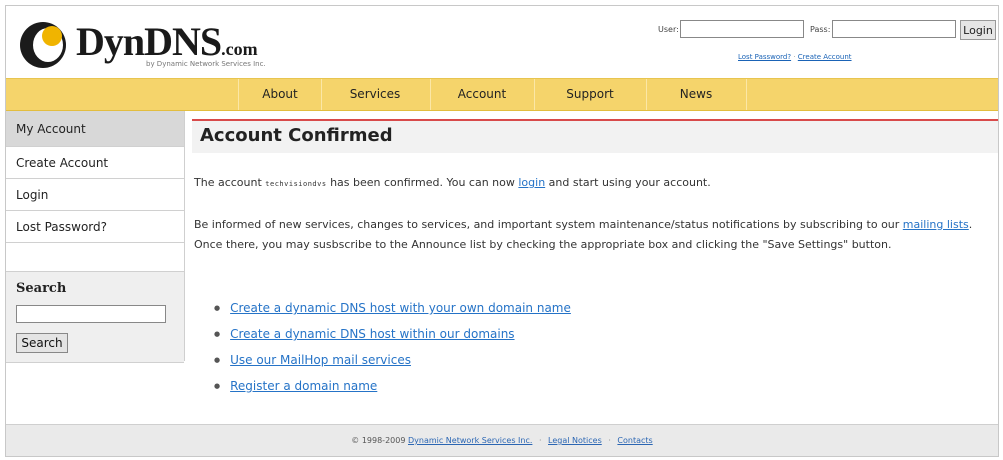  Describe the element at coordinates (95, 129) in the screenshot. I see `sidebar-item-my-account: My Account` at that location.